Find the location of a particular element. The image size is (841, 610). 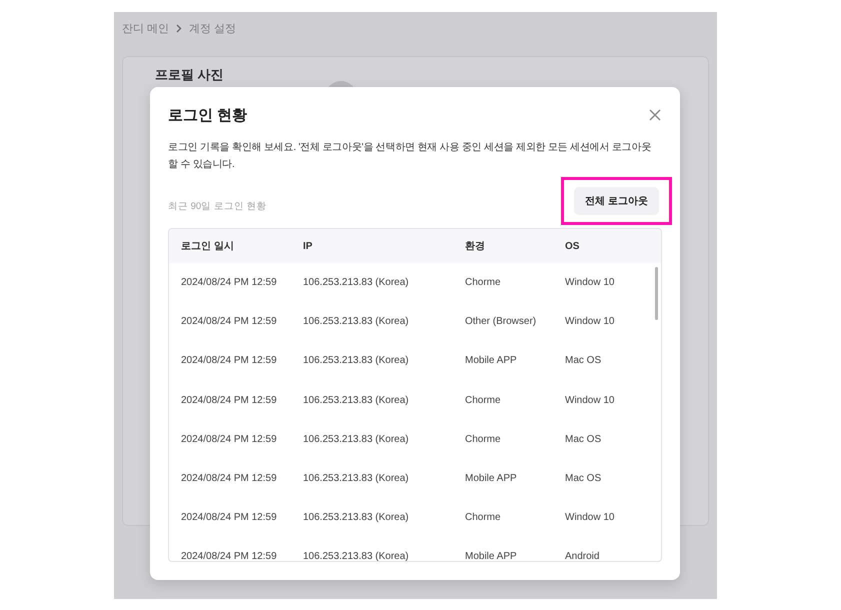

dialog-description: 로그인 기록을 확인해 보세요. '전체 로그아웃'을 선택하면 현재 사용 중인 세션을 제외한 모든 세션에서 로그아웃 할 수 있습니다. is located at coordinates (410, 156).